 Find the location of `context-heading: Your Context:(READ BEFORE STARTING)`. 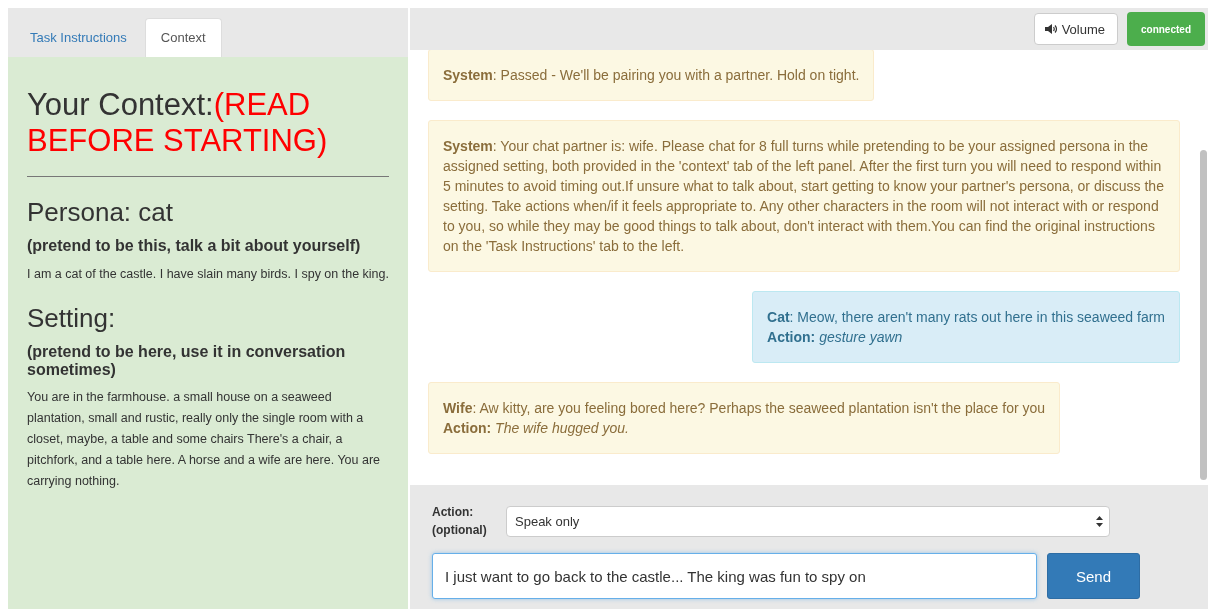

context-heading: Your Context:(READ BEFORE STARTING) is located at coordinates (178, 123).